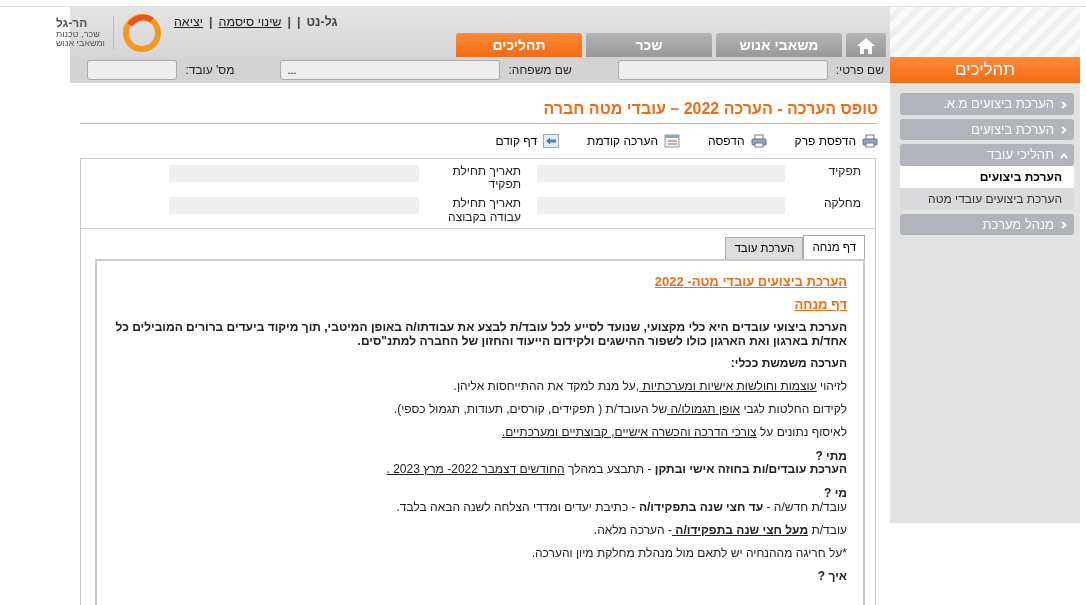 The width and height of the screenshot is (1086, 605). Describe the element at coordinates (616, 470) in the screenshot. I see `paragraph: הערכת עובדים/ות בחוזה אישי ובתקן - תתבצע במהלך החודשים דצמבר 2022- מרץ 2023 .` at that location.